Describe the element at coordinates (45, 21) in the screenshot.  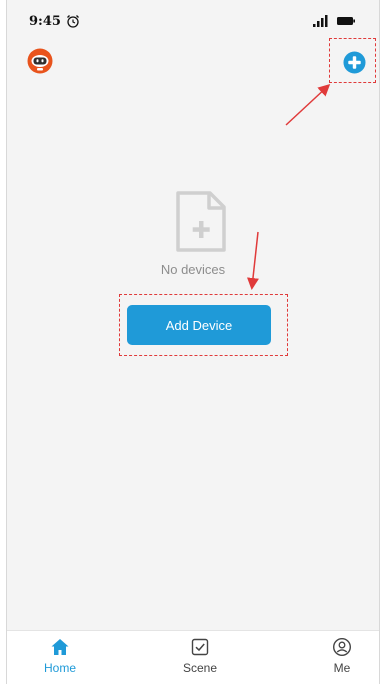
I see `status-time: 9:45` at that location.